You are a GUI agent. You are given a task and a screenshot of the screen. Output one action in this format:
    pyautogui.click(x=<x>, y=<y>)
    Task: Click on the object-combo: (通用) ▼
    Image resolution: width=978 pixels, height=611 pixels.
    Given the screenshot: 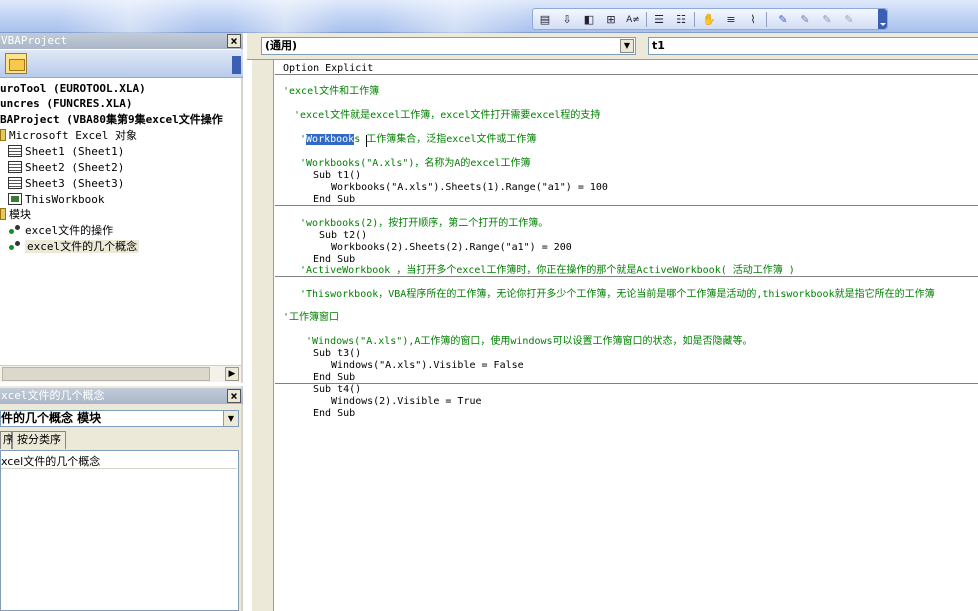 What is the action you would take?
    pyautogui.click(x=448, y=46)
    